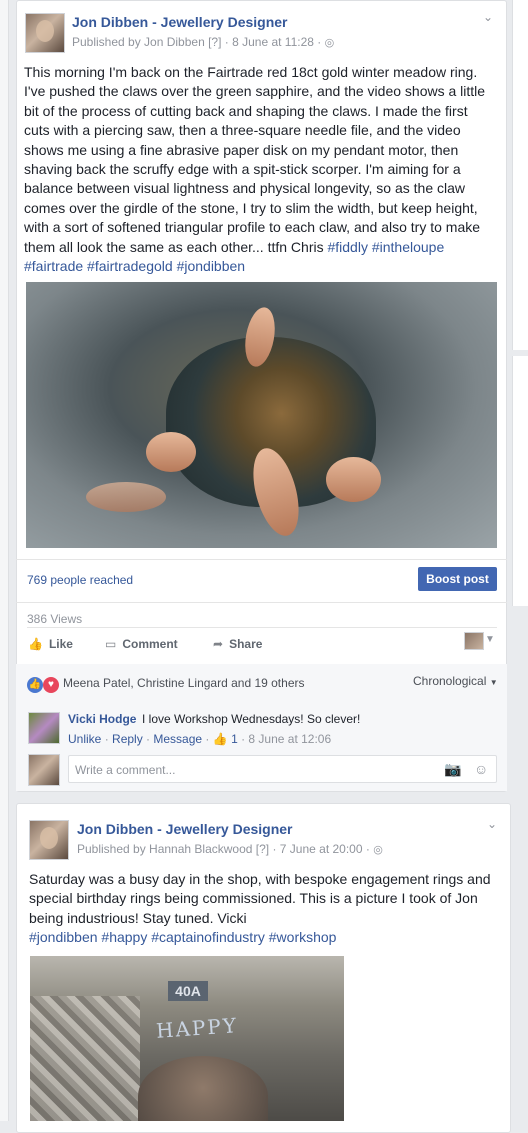  Describe the element at coordinates (60, 644) in the screenshot. I see `like-label: Like` at that location.